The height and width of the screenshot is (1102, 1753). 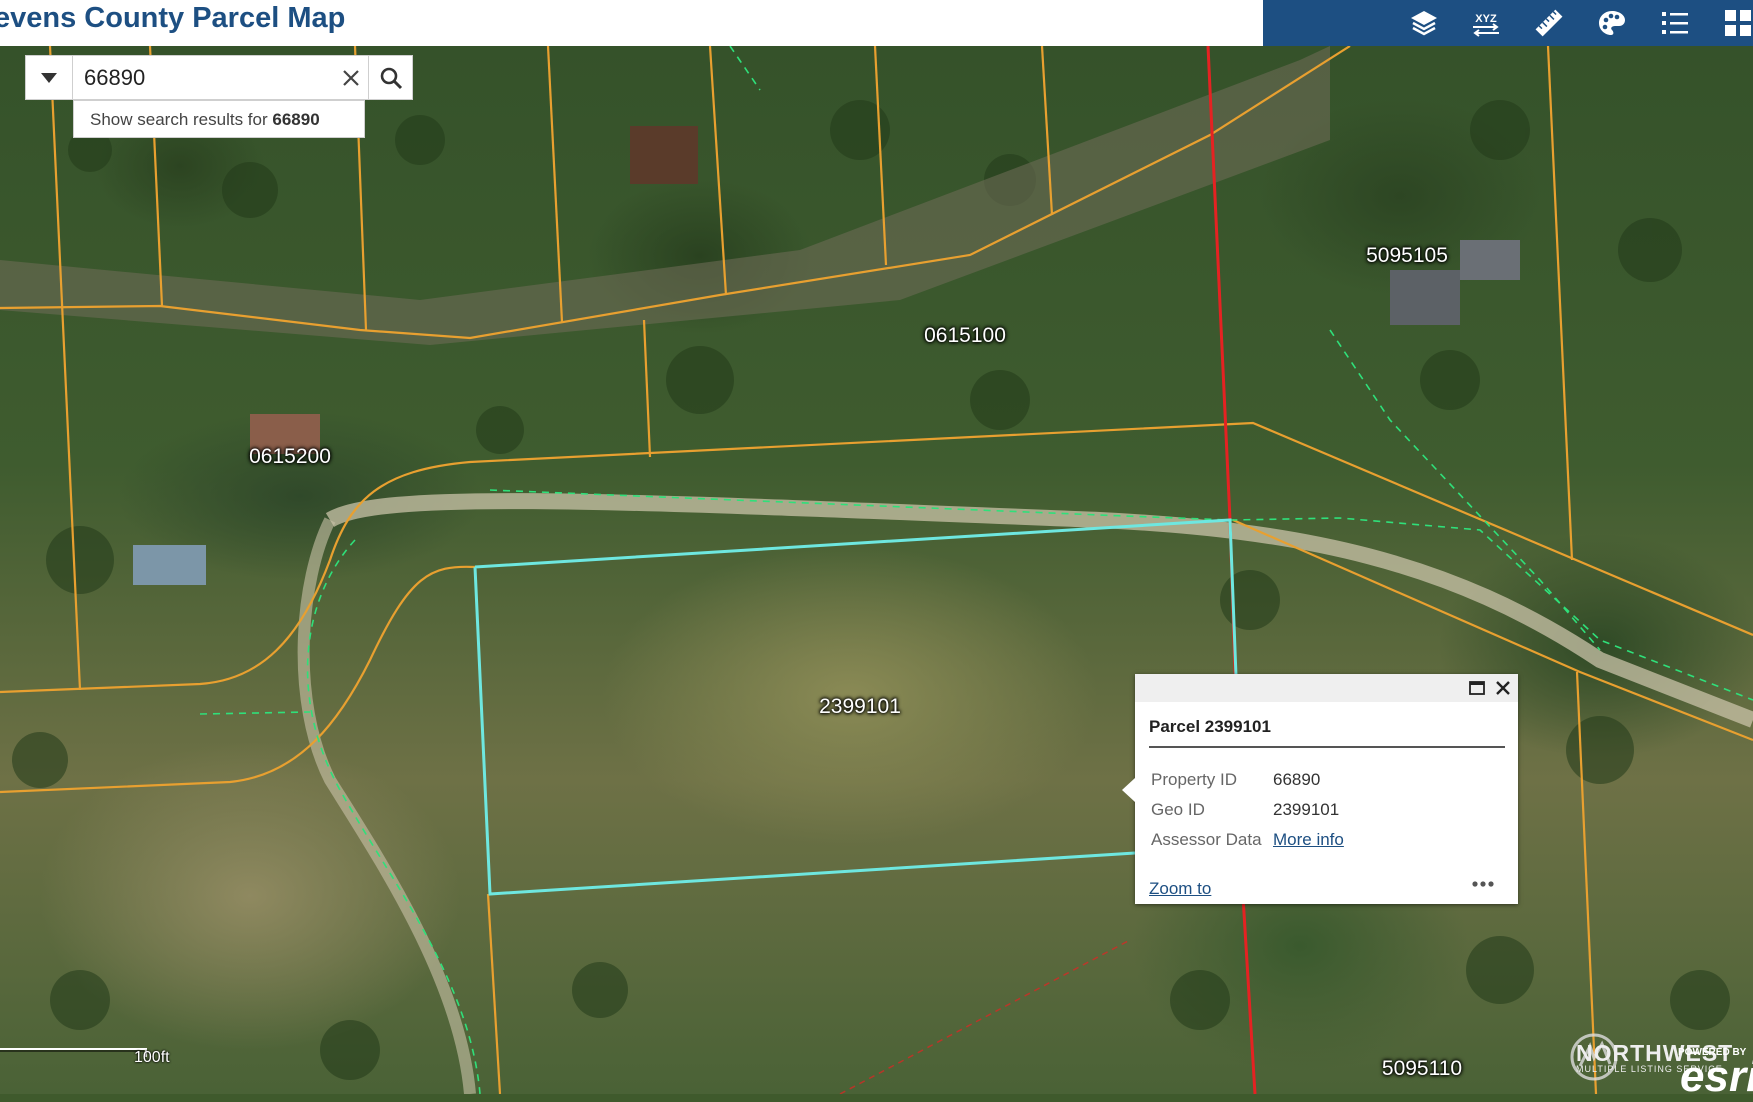 I want to click on parcel-label: 0615100, so click(x=965, y=335).